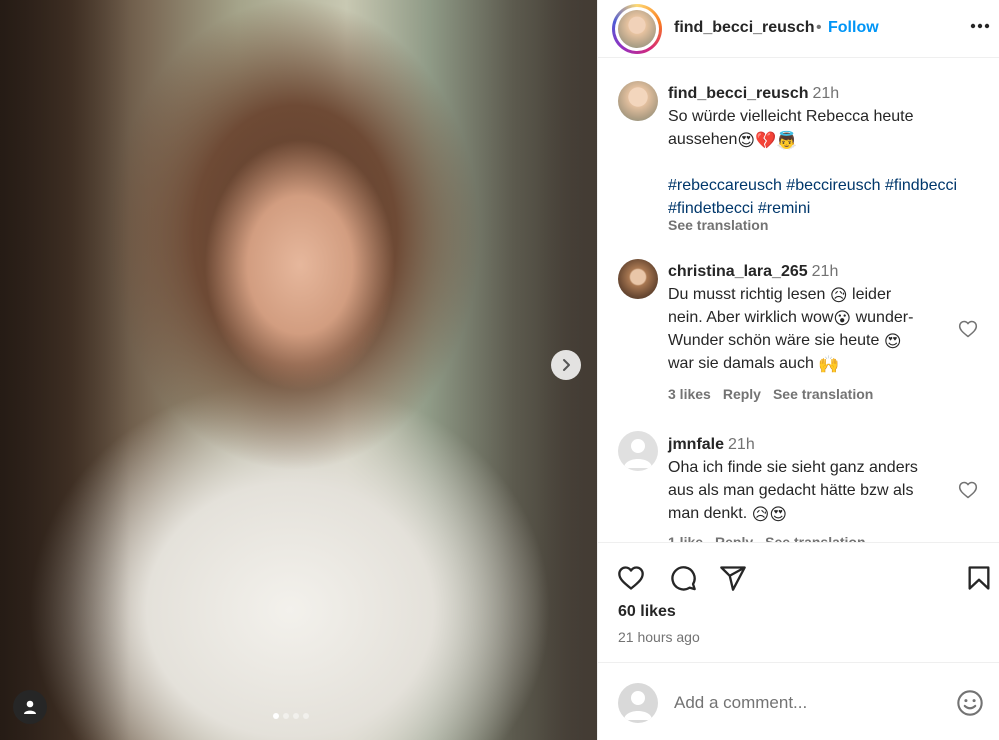 This screenshot has height=740, width=999. I want to click on author-username: find_becci_reusch, so click(744, 28).